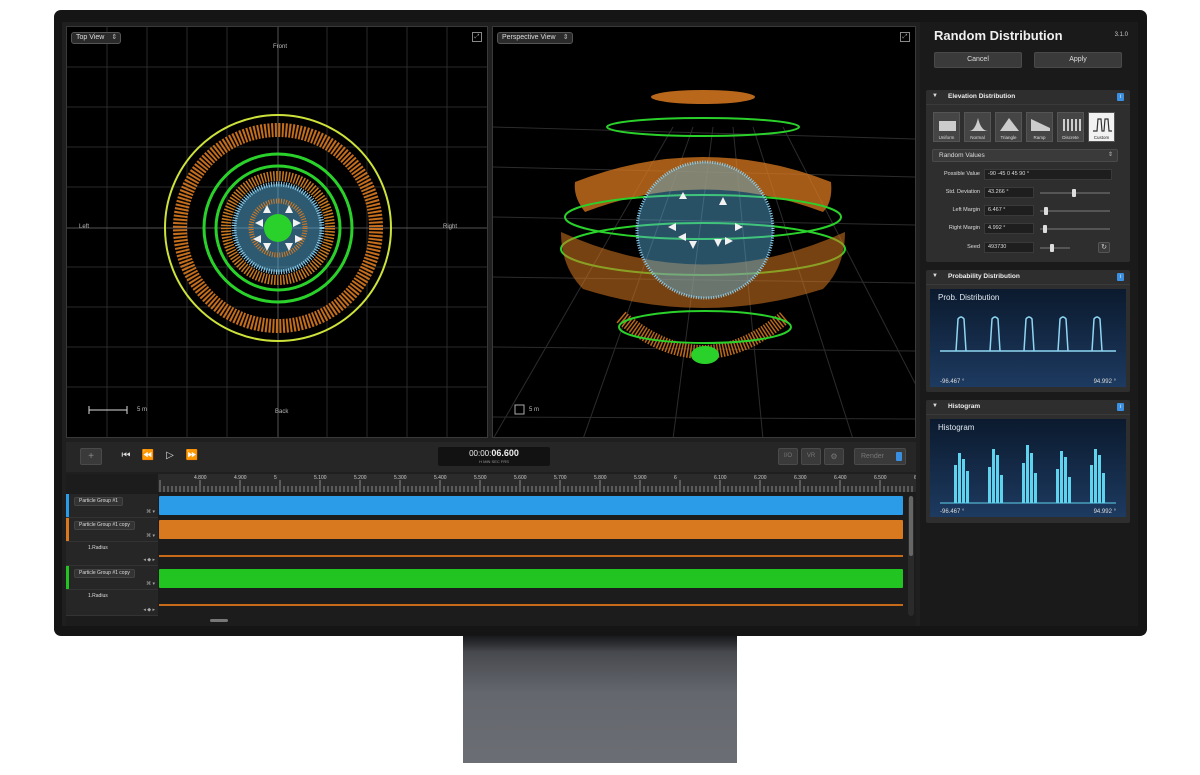 This screenshot has width=1200, height=775. I want to click on apply-button: Apply, so click(1078, 60).